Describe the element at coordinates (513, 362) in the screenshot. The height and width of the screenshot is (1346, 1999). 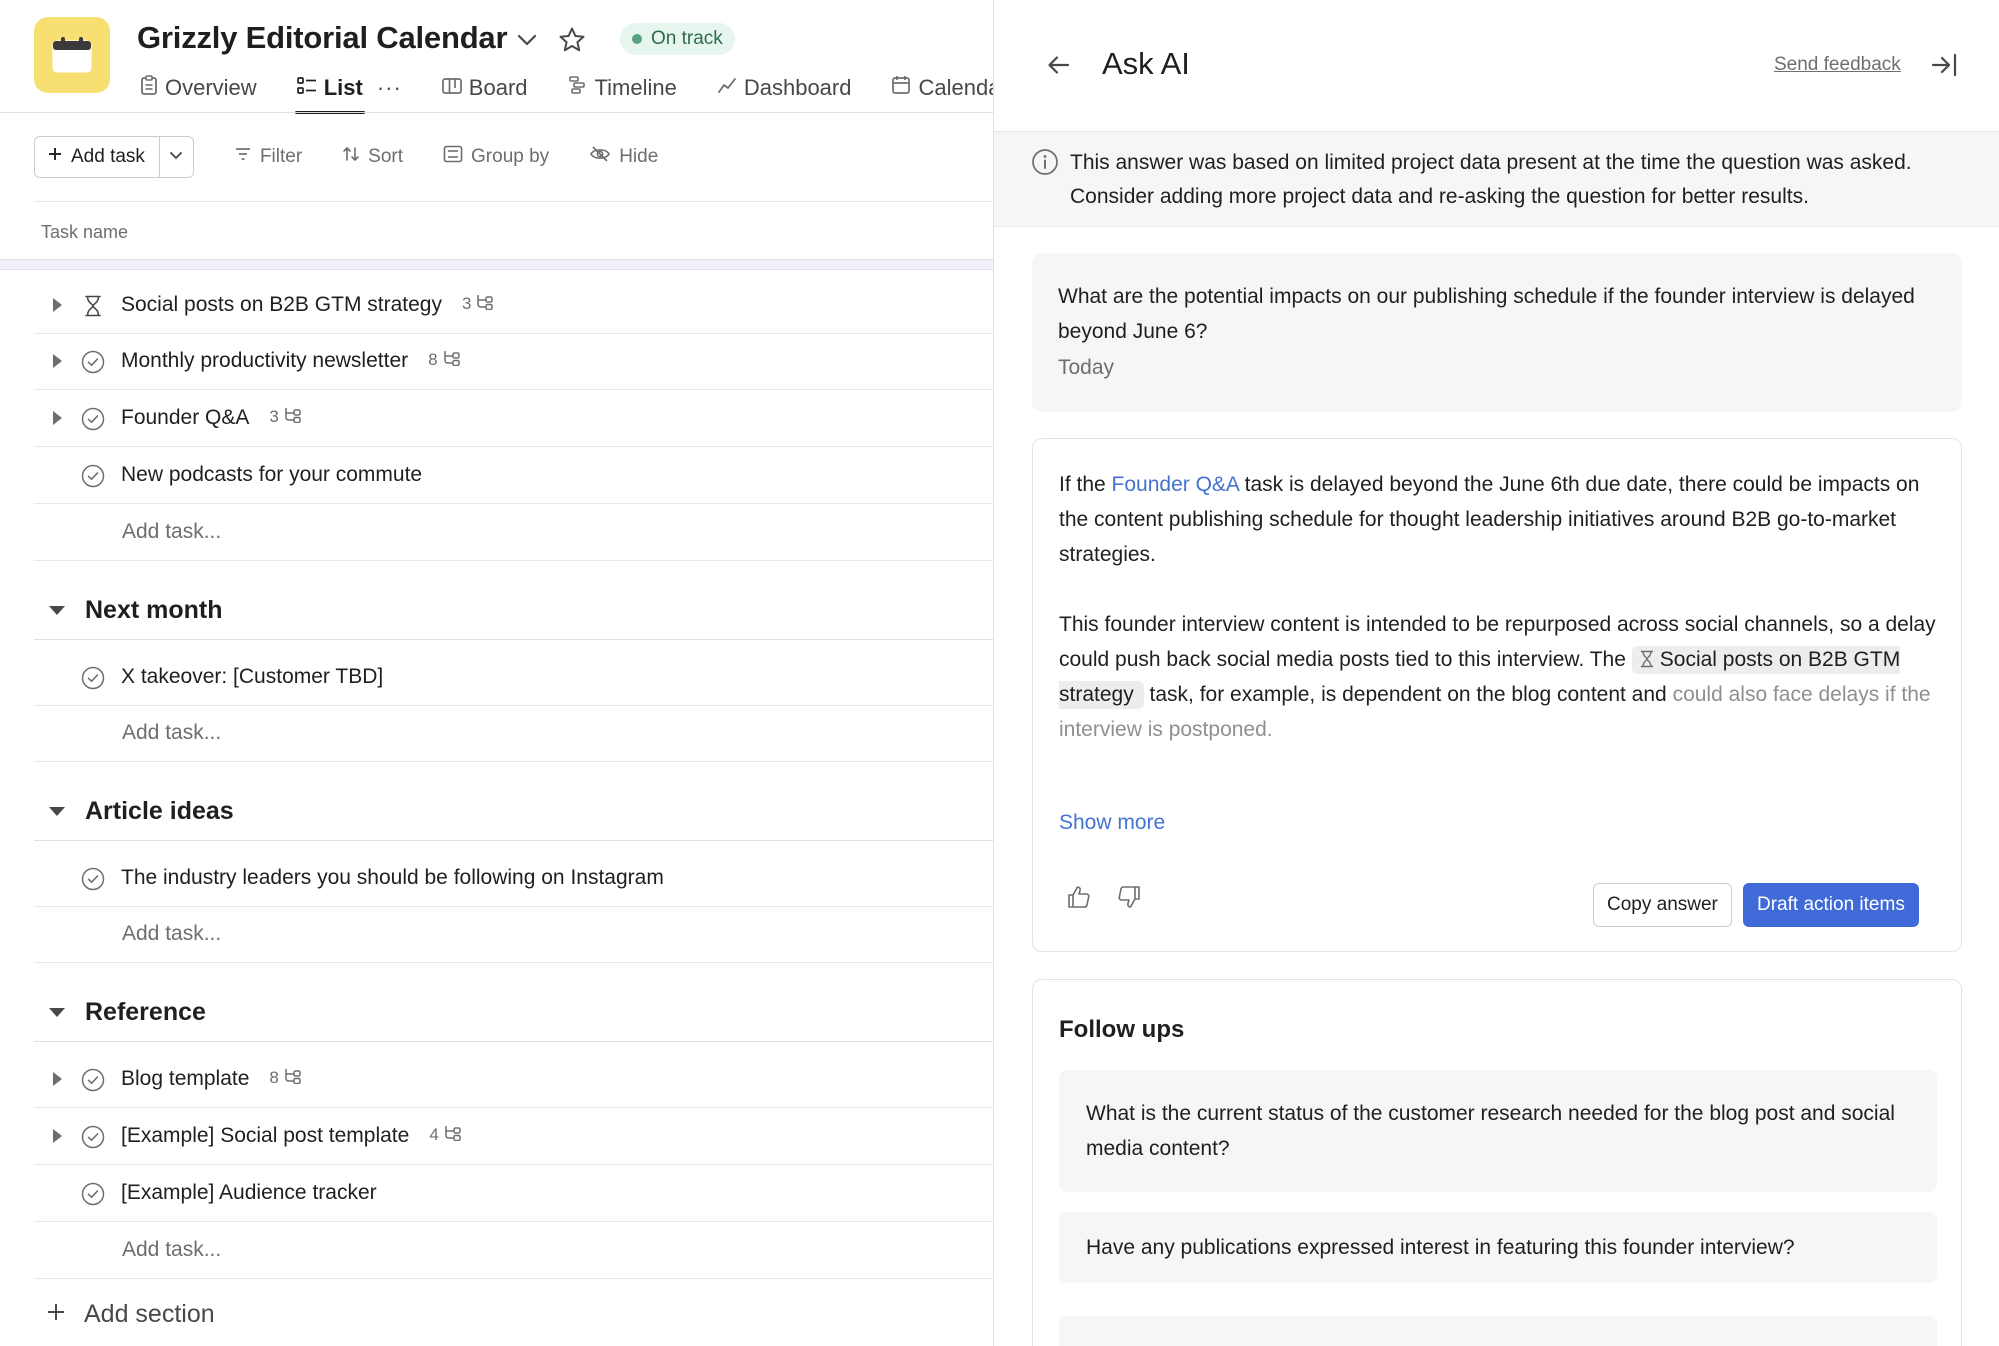
I see `table-row: Monthly productivity newsletter 8` at that location.